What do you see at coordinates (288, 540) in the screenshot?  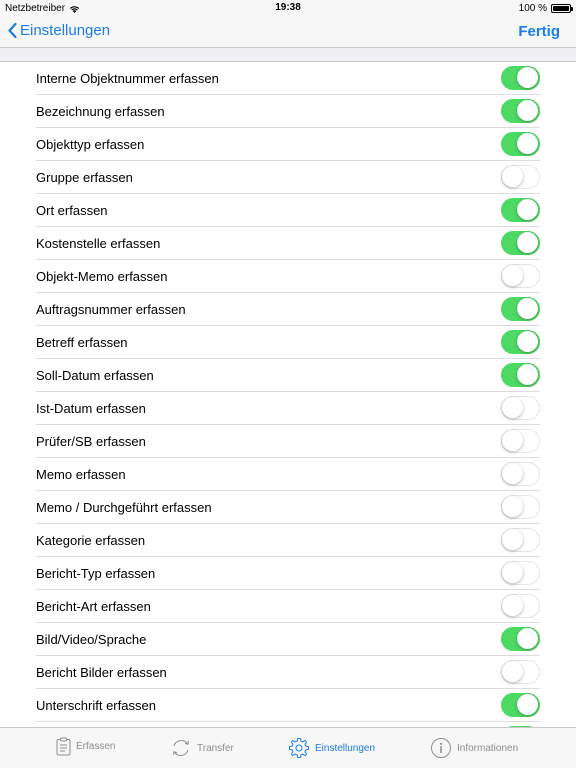 I see `settings-row: Kategorie erfassen` at bounding box center [288, 540].